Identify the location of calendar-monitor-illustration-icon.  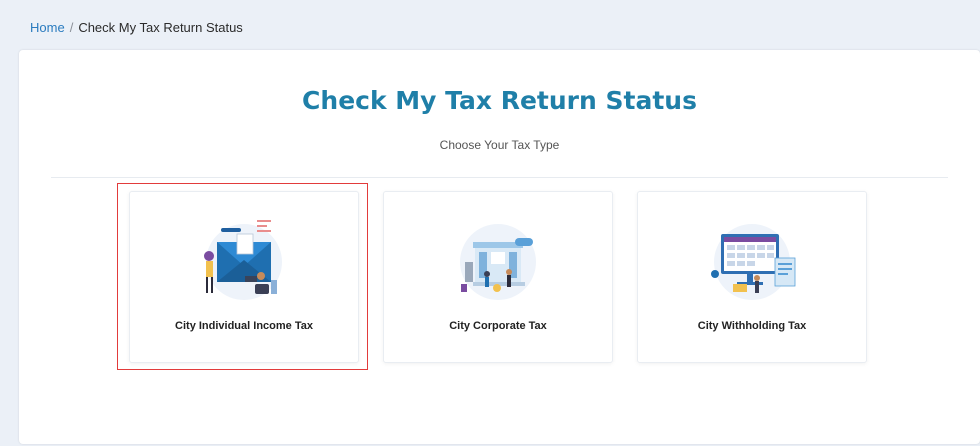
(753, 262).